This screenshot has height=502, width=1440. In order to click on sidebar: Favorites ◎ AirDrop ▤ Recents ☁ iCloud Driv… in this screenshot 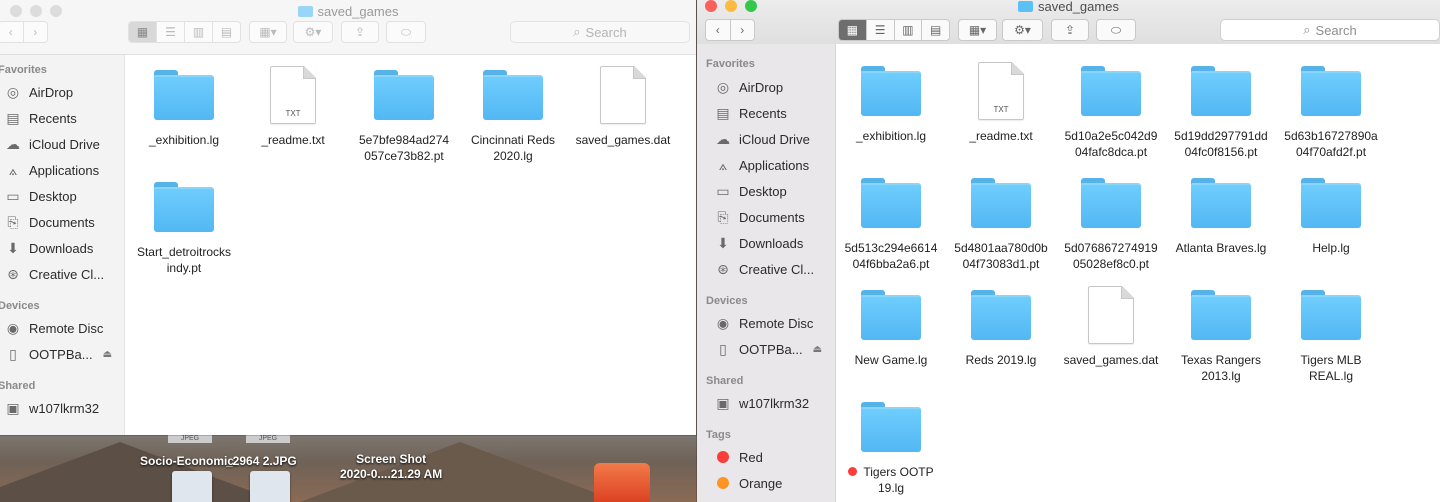, I will do `click(62, 245)`.